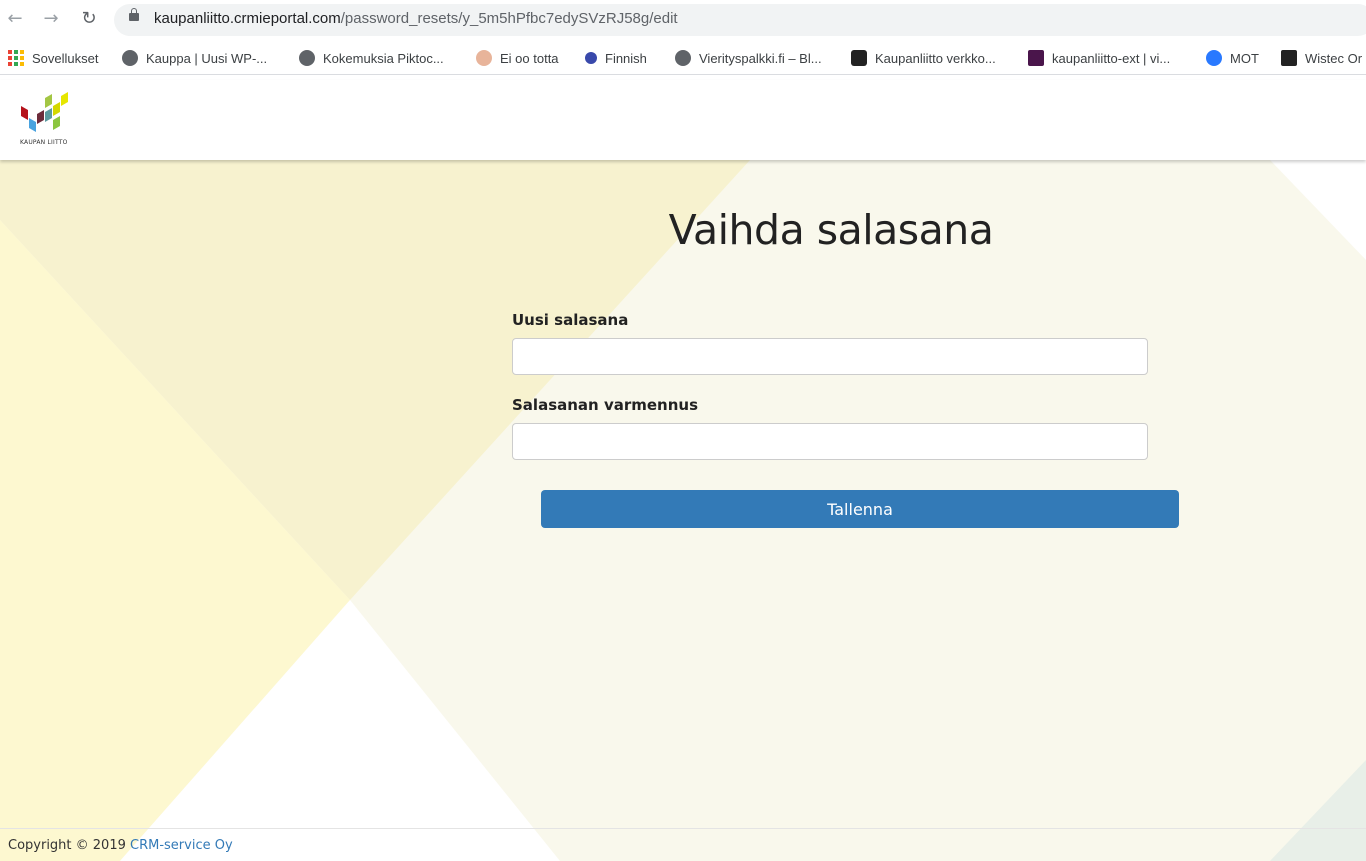 The height and width of the screenshot is (861, 1366). What do you see at coordinates (15, 19) in the screenshot?
I see `back-arrow-icon: ←` at bounding box center [15, 19].